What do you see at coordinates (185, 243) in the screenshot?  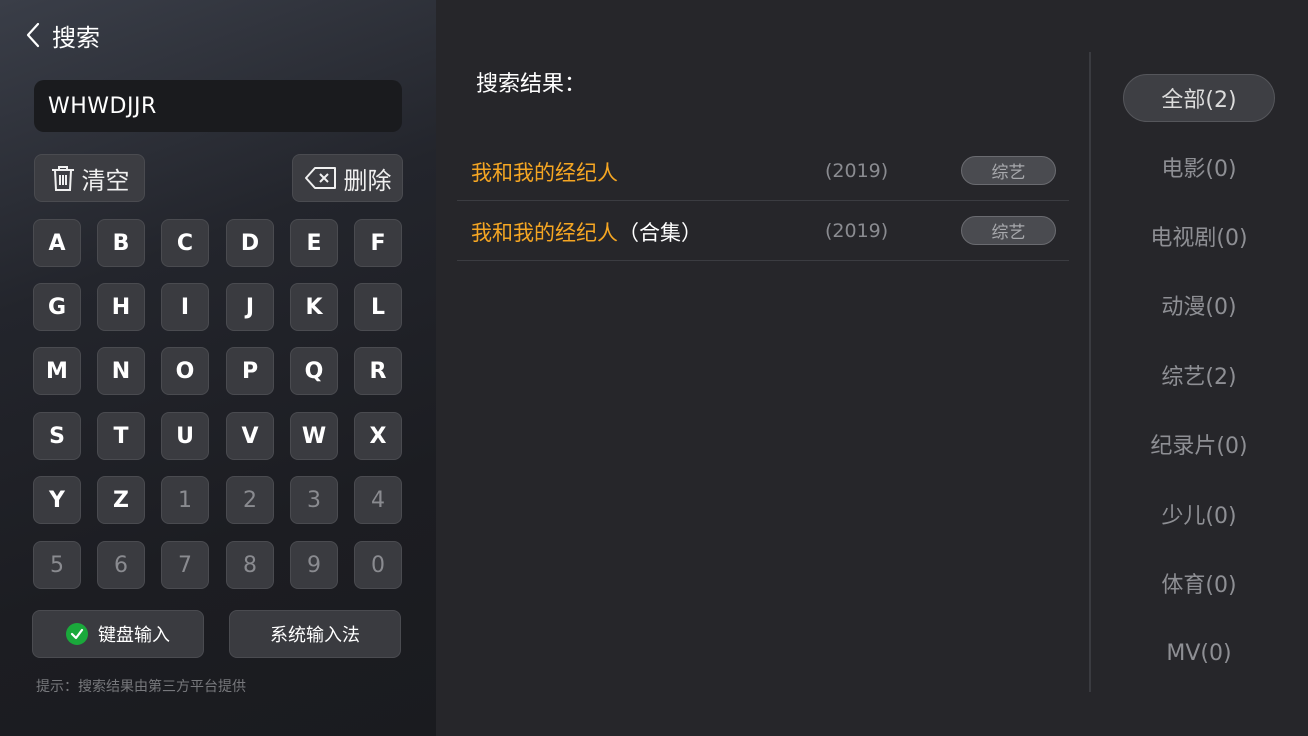 I see `key-c: C` at bounding box center [185, 243].